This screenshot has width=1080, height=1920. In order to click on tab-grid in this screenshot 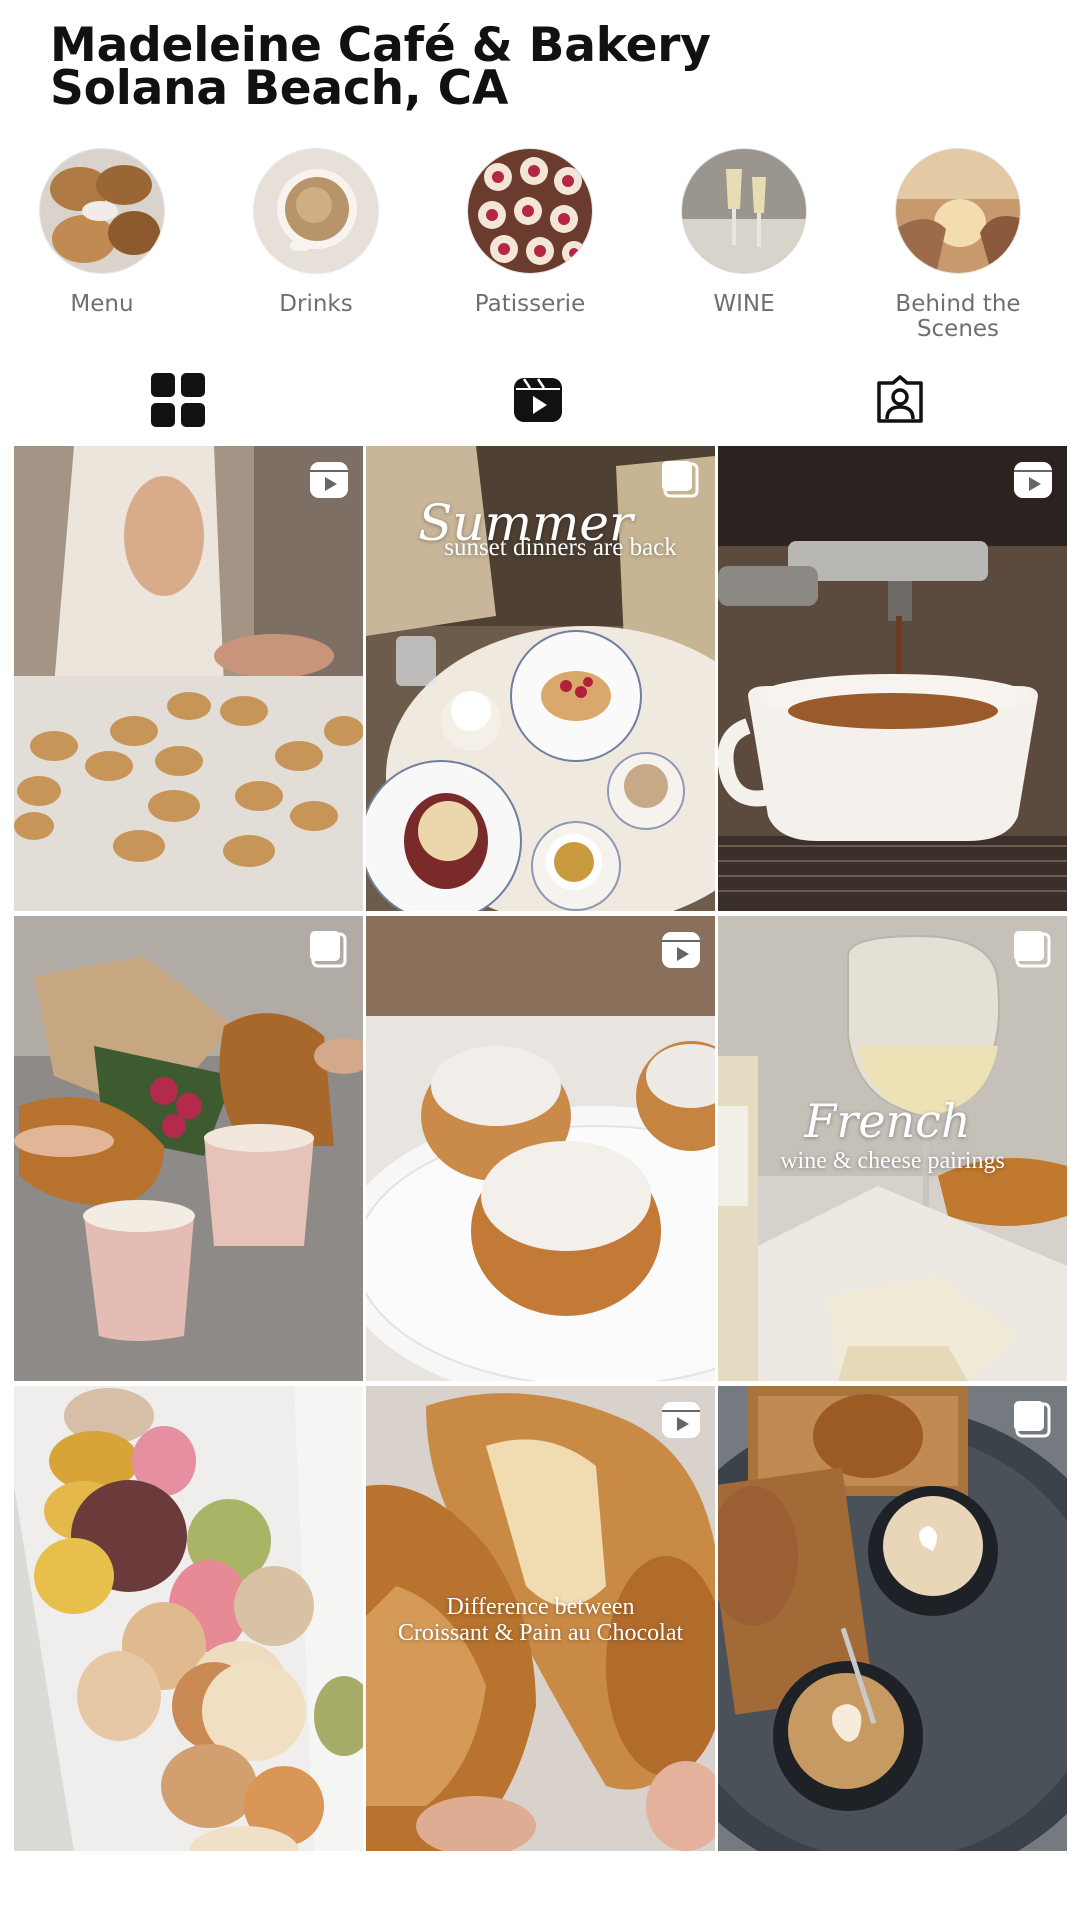, I will do `click(178, 402)`.